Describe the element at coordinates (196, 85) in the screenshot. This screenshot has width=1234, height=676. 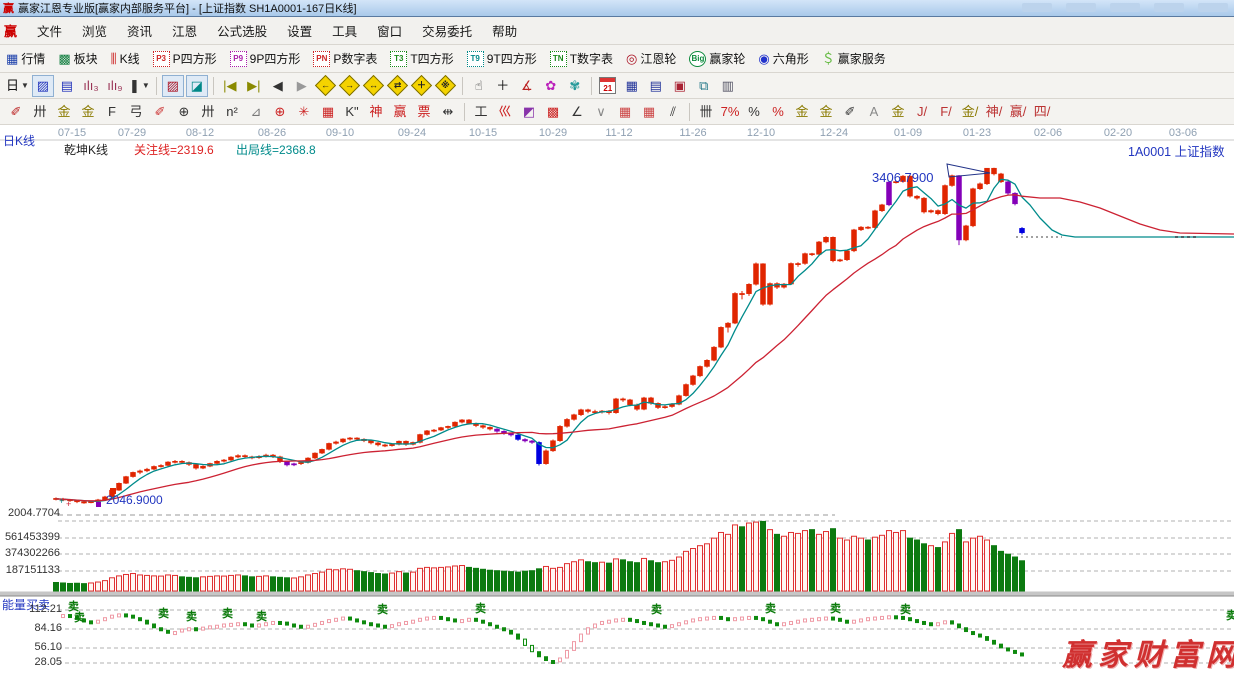
I see `color-volume-view-icon: ◪` at that location.